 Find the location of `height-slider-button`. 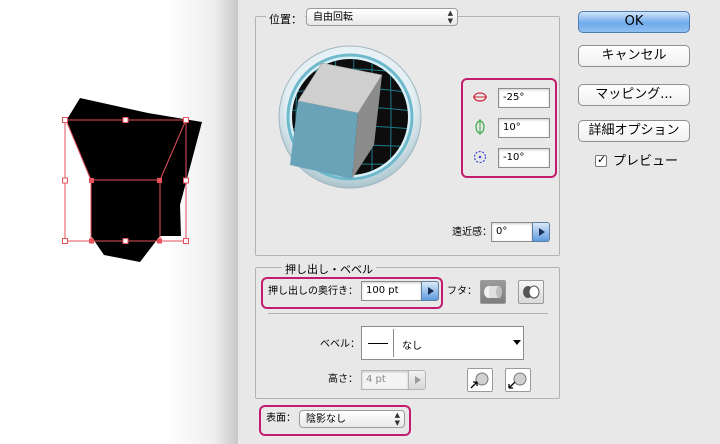

height-slider-button is located at coordinates (417, 380).